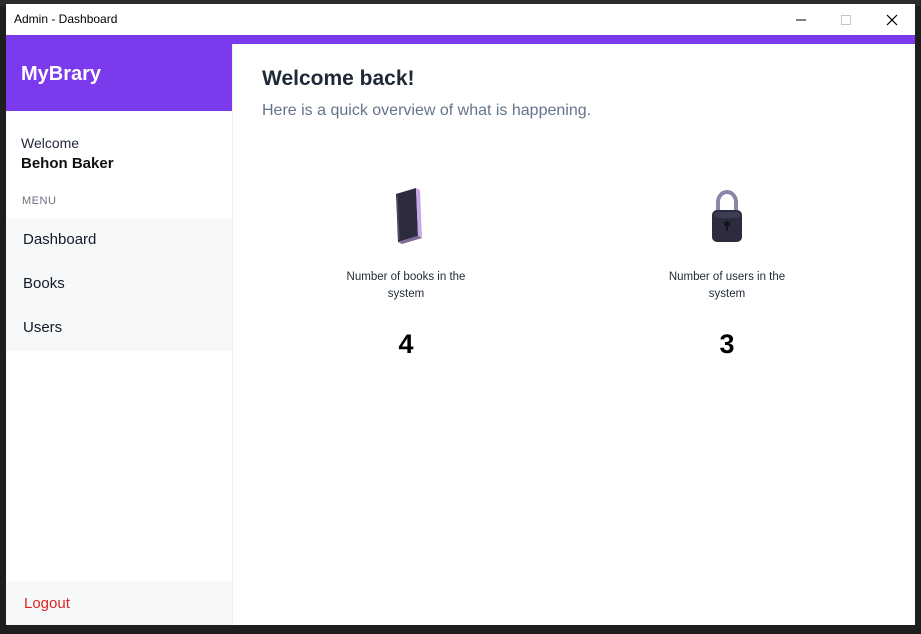 The image size is (921, 634). Describe the element at coordinates (61, 74) in the screenshot. I see `brand-name: MyBrary` at that location.